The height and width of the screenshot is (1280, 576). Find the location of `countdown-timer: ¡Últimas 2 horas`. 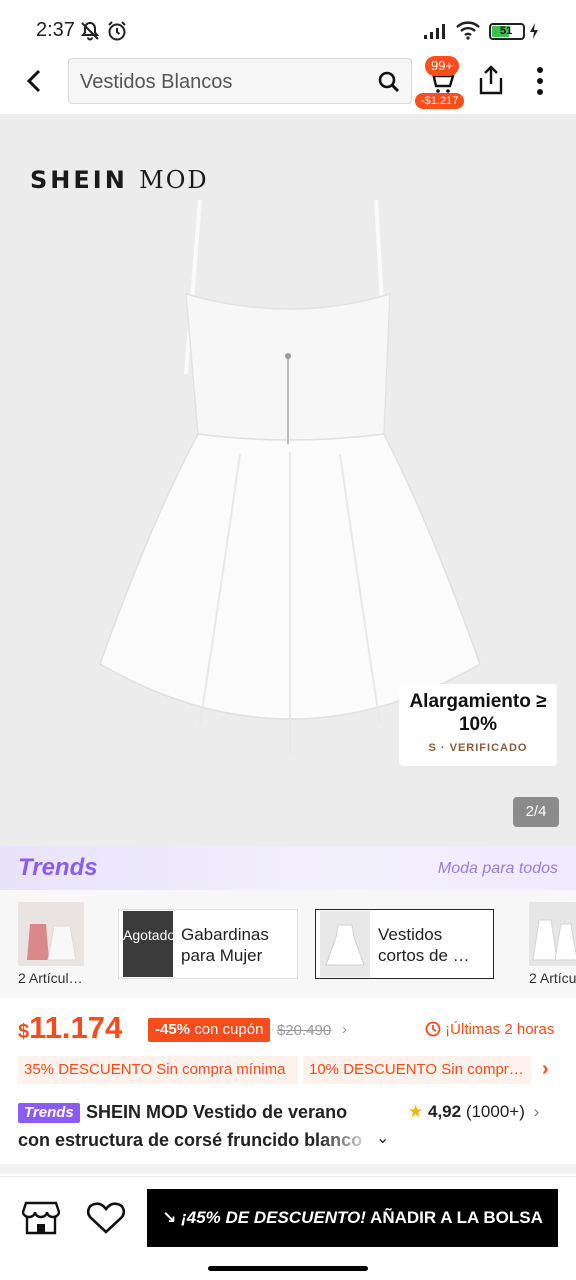

countdown-timer: ¡Últimas 2 horas is located at coordinates (489, 1029).